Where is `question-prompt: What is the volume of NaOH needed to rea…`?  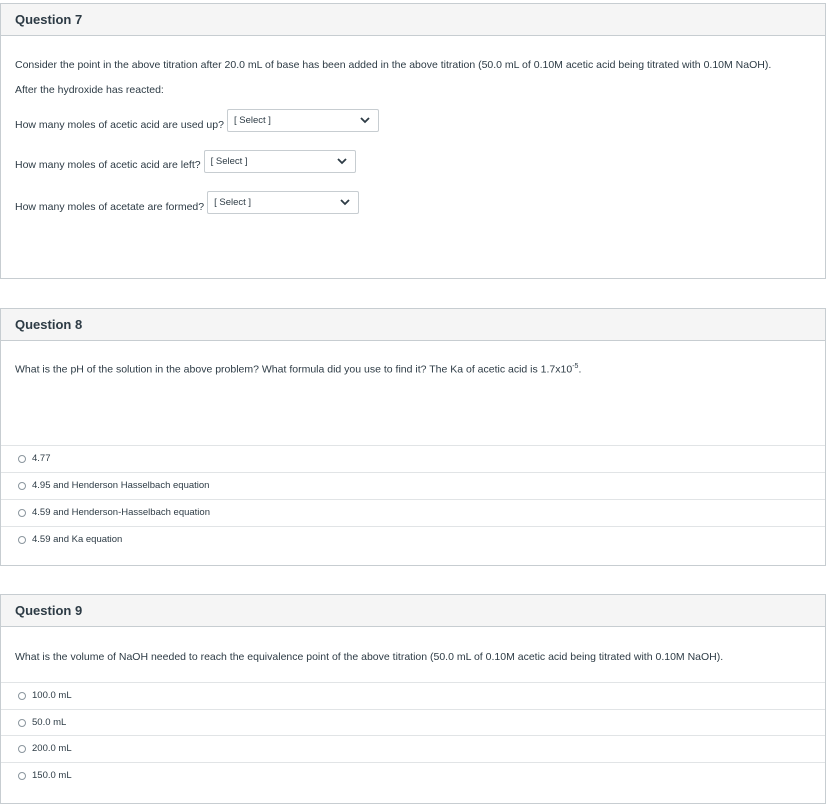
question-prompt: What is the volume of NaOH needed to rea… is located at coordinates (369, 657).